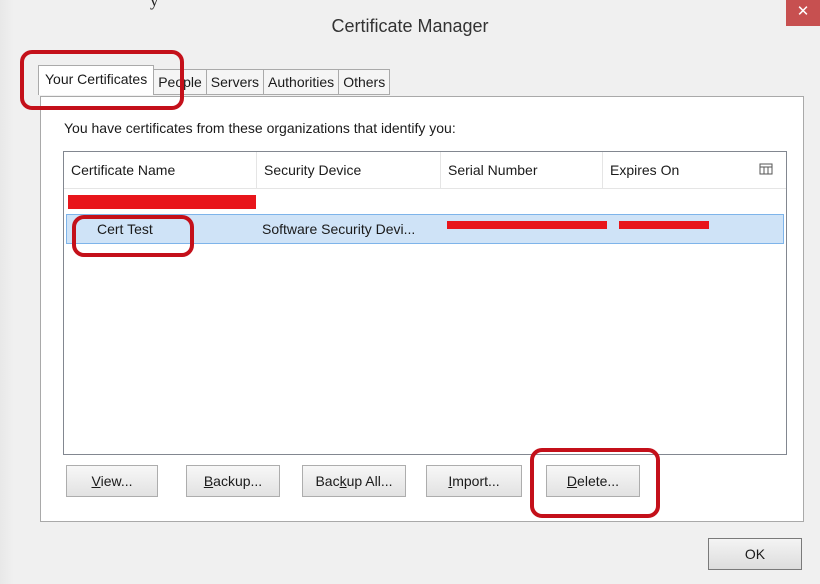  I want to click on backup-all-label-pre: Bac, so click(327, 481).